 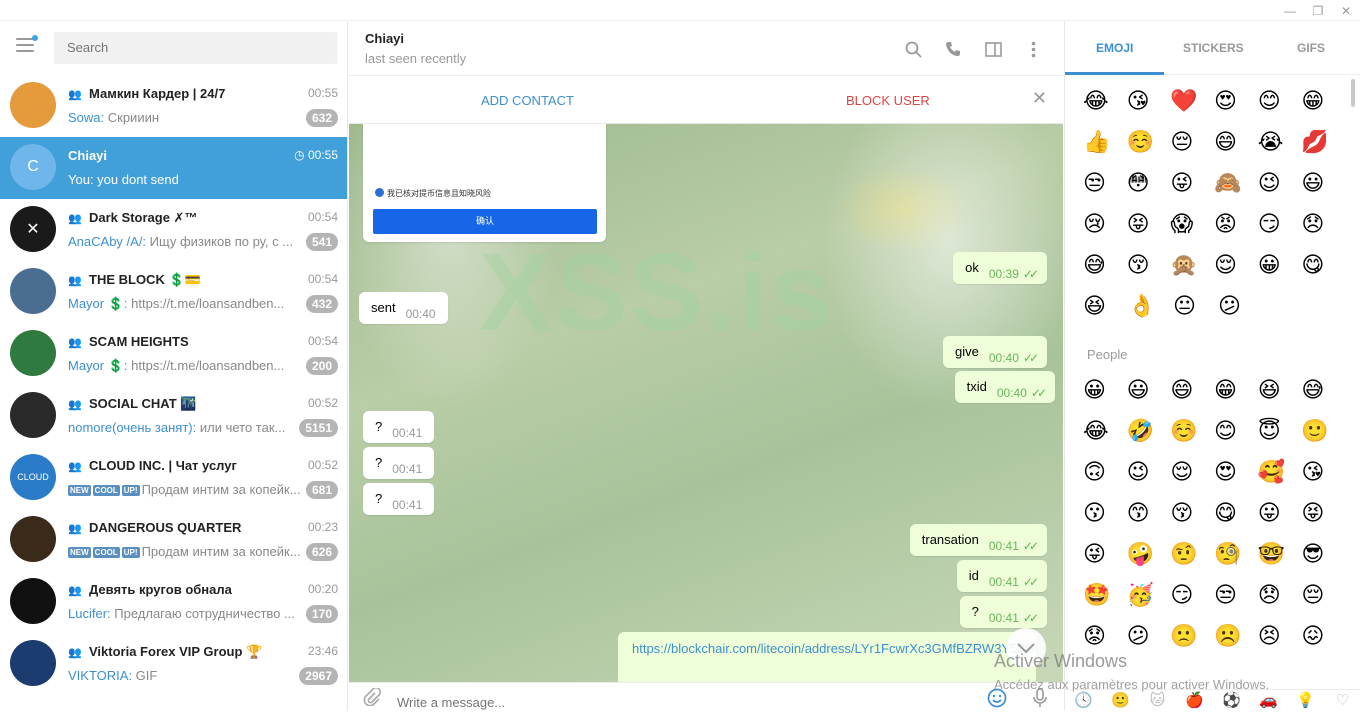 I want to click on emoji-item: 🙃, so click(x=1105, y=478).